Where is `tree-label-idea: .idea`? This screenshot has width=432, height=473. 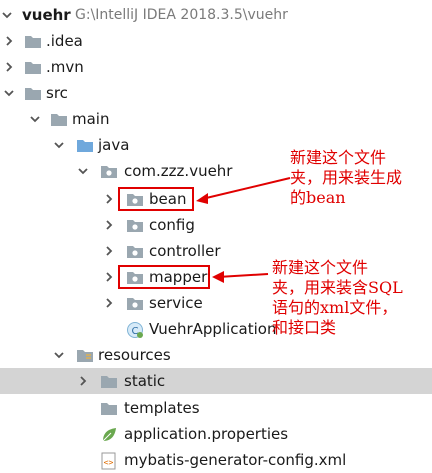 tree-label-idea: .idea is located at coordinates (64, 41).